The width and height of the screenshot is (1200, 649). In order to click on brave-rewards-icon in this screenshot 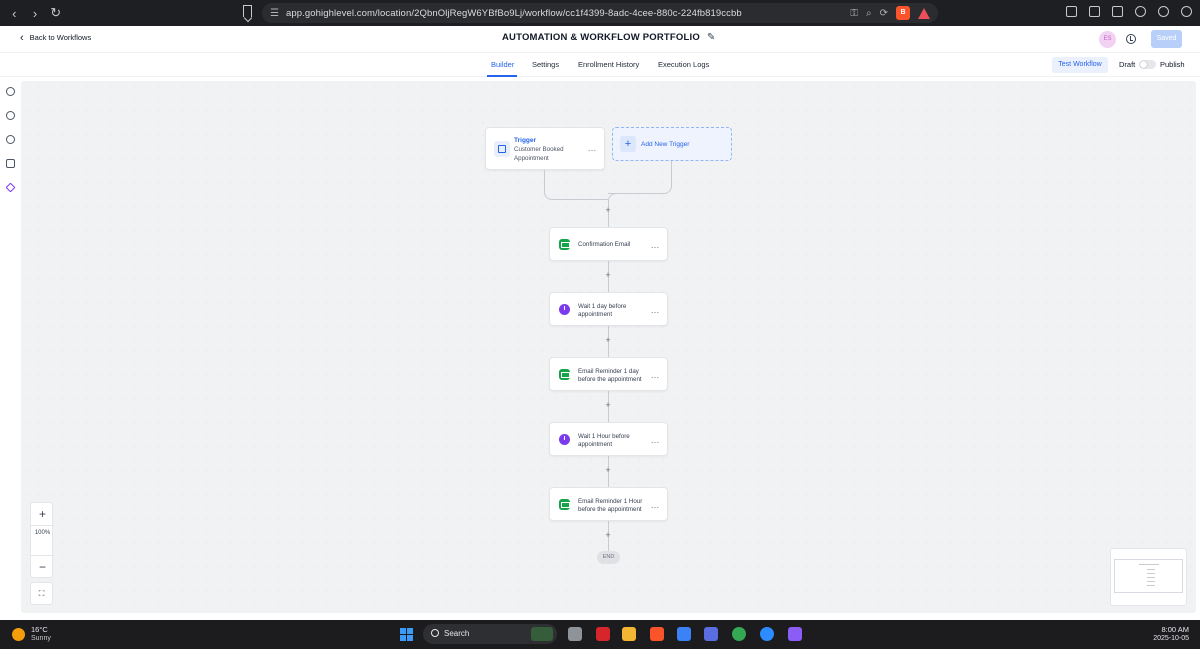, I will do `click(924, 13)`.